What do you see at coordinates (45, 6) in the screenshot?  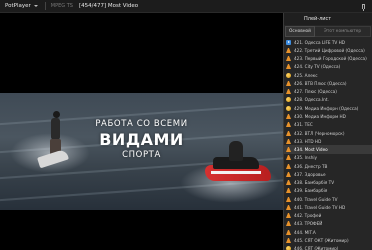 I see `divider` at bounding box center [45, 6].